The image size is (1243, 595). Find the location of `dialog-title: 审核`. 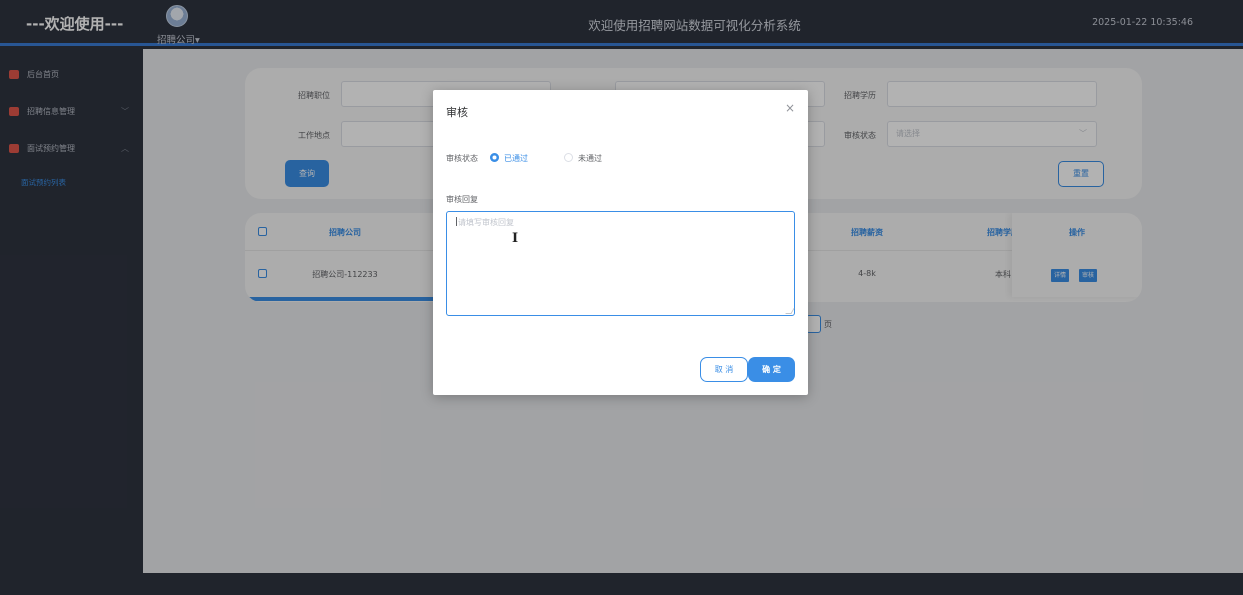

dialog-title: 审核 is located at coordinates (457, 112).